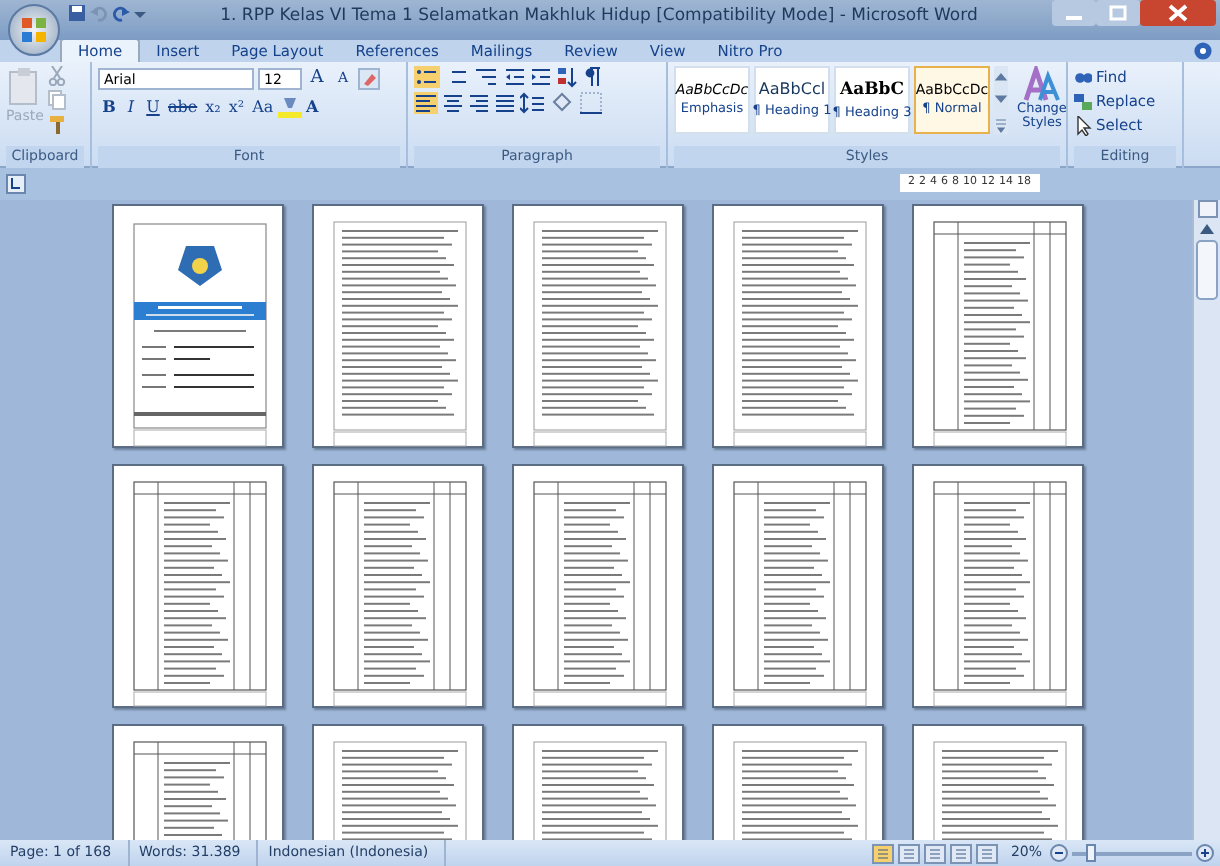  Describe the element at coordinates (1001, 100) in the screenshot. I see `styles-scroll-icon` at that location.